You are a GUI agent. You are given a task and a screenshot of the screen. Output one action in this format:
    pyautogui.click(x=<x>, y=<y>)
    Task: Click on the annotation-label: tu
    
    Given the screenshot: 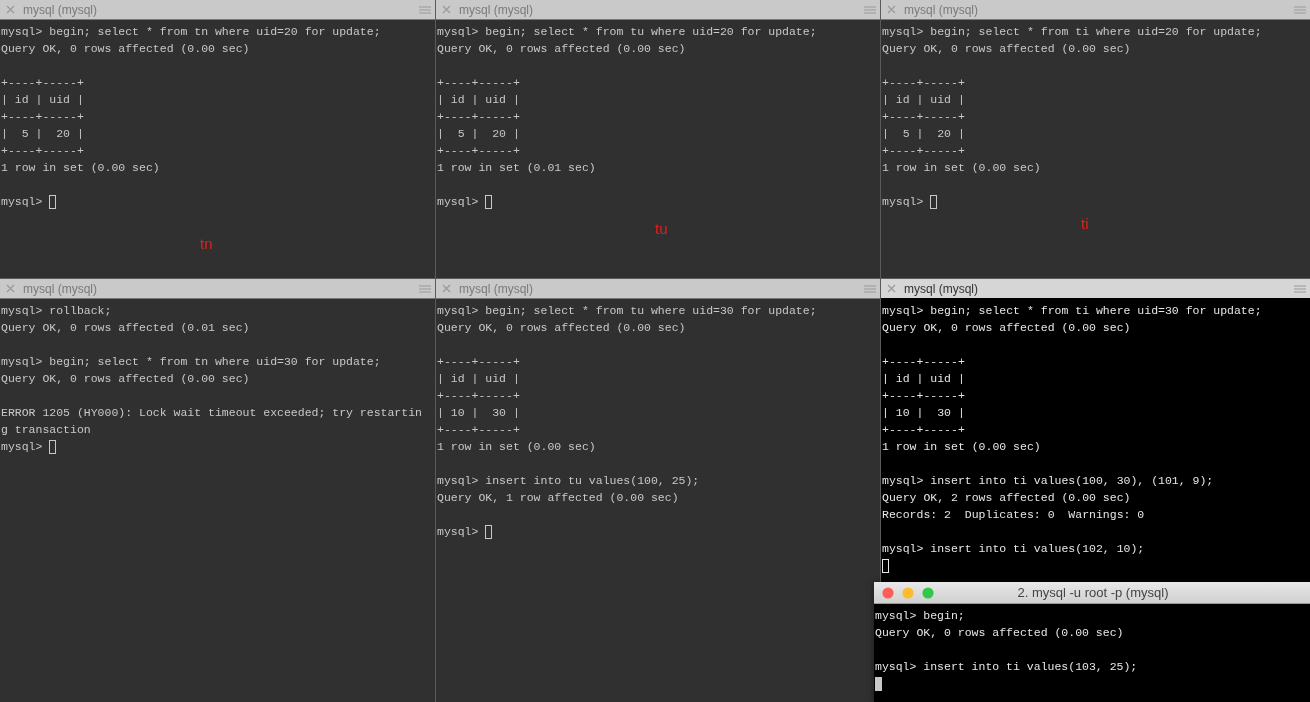 What is the action you would take?
    pyautogui.click(x=661, y=228)
    